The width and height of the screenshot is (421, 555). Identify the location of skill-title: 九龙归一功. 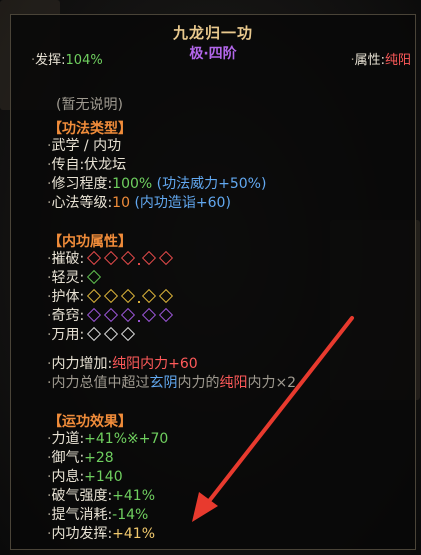
(212, 33).